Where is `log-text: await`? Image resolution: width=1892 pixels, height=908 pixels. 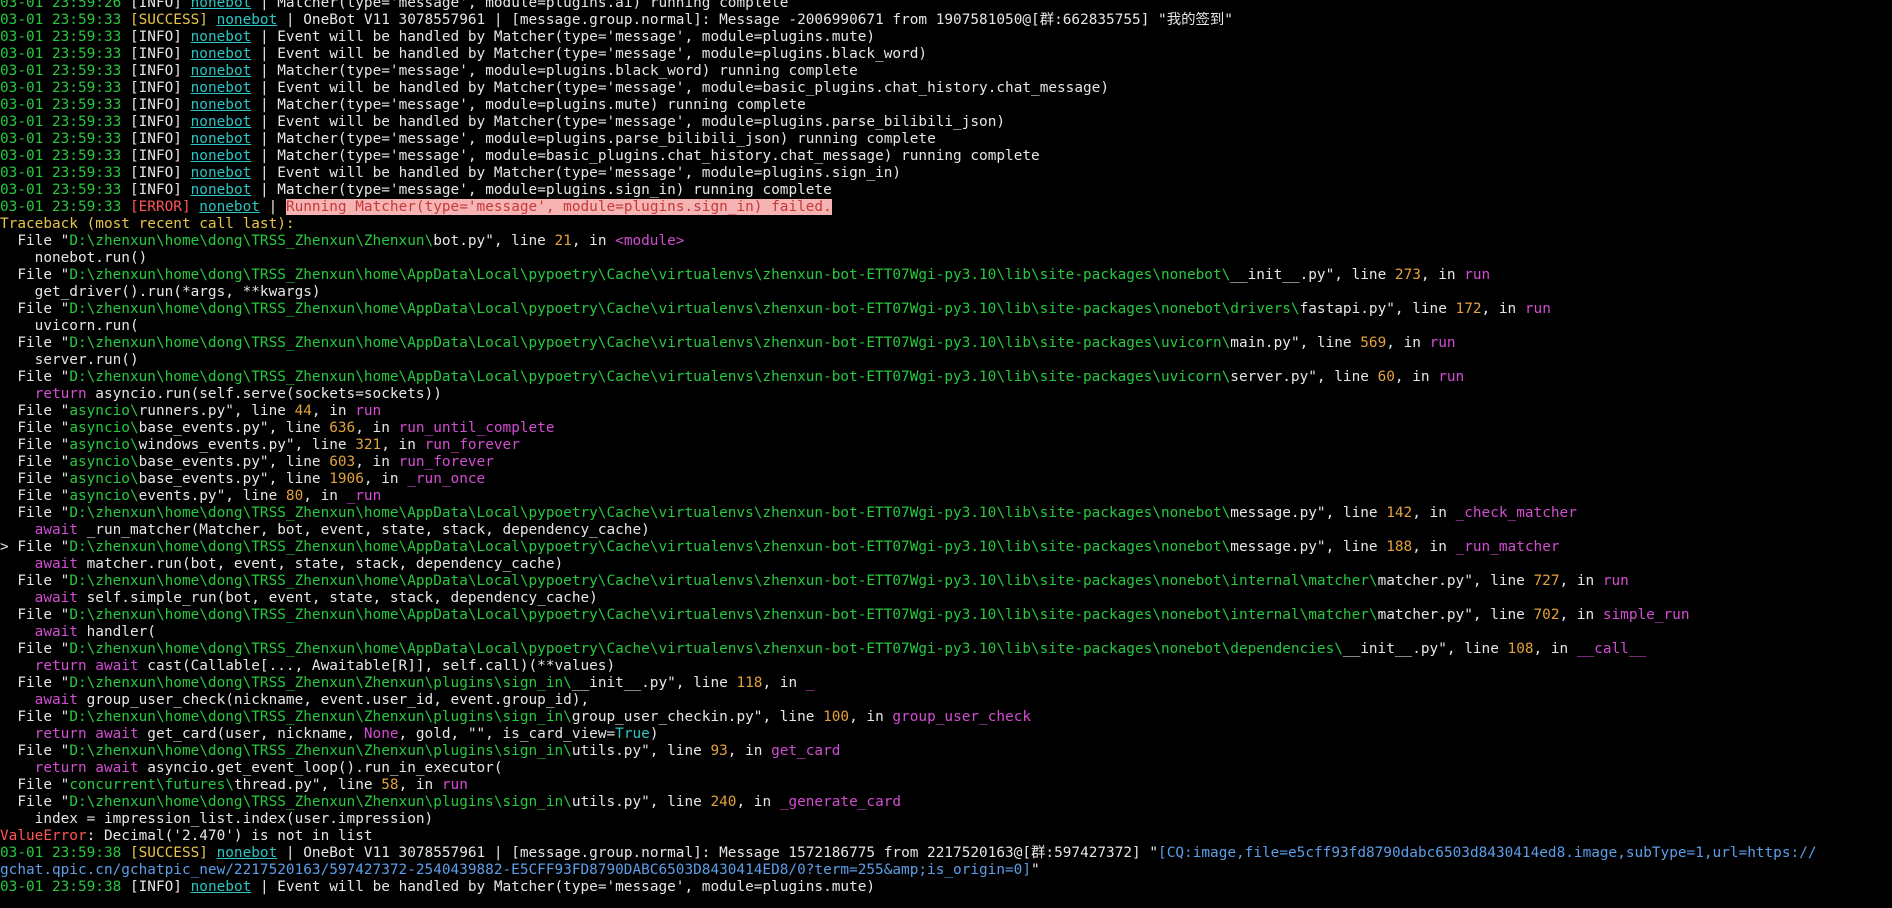
log-text: await is located at coordinates (56, 632).